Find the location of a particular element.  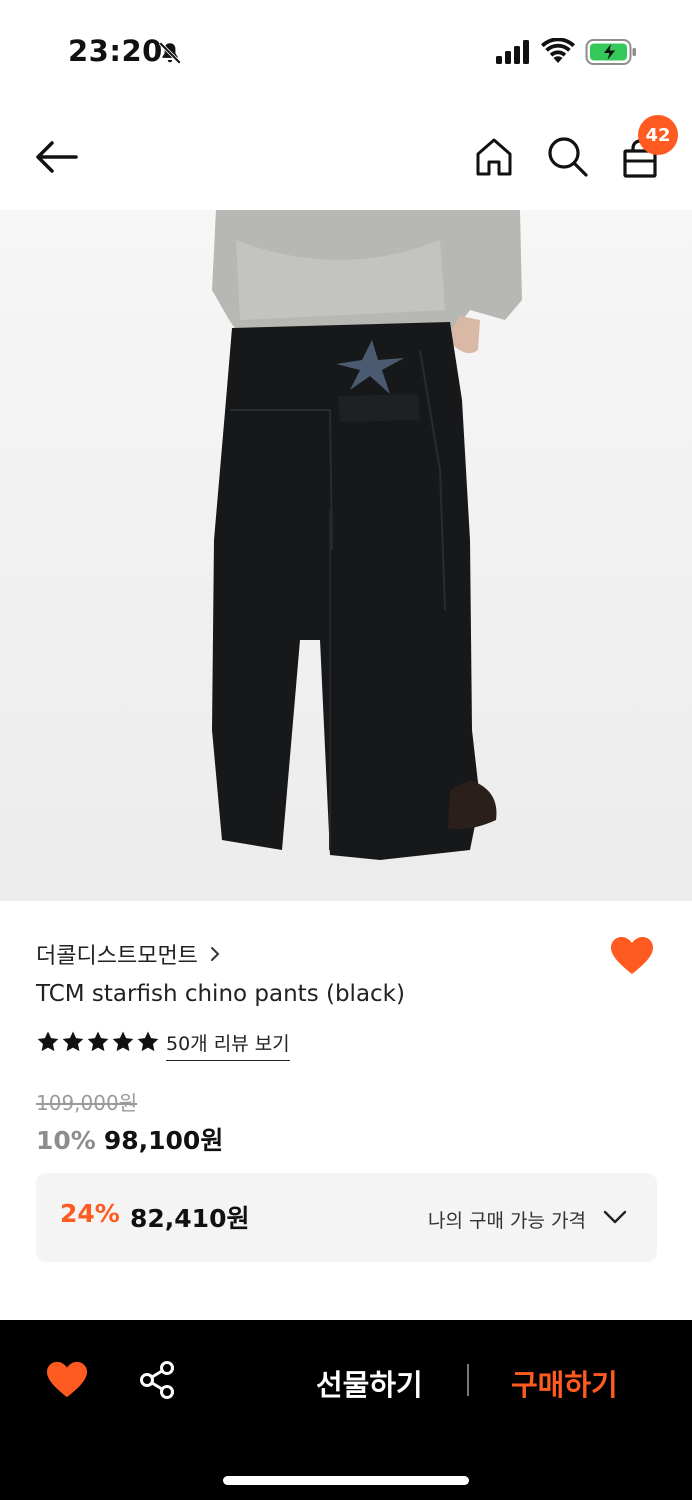

back-arrow-icon is located at coordinates (56, 157).